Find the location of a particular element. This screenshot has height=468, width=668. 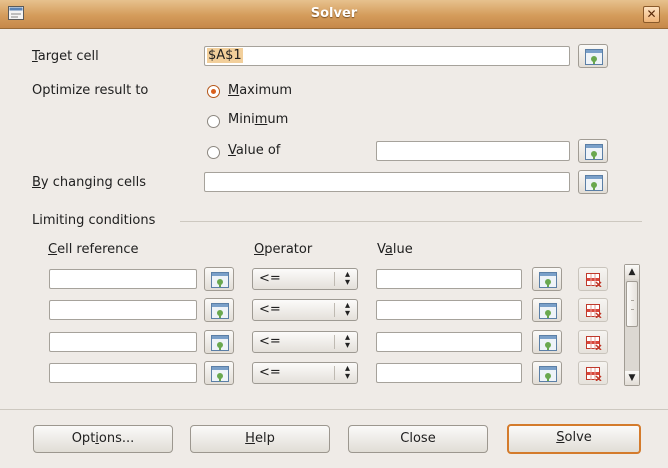

label-minimum: Minimum is located at coordinates (258, 119).